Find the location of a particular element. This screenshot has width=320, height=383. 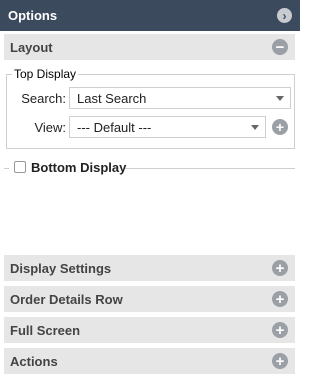

full-screen-title: Full Screen is located at coordinates (45, 330).